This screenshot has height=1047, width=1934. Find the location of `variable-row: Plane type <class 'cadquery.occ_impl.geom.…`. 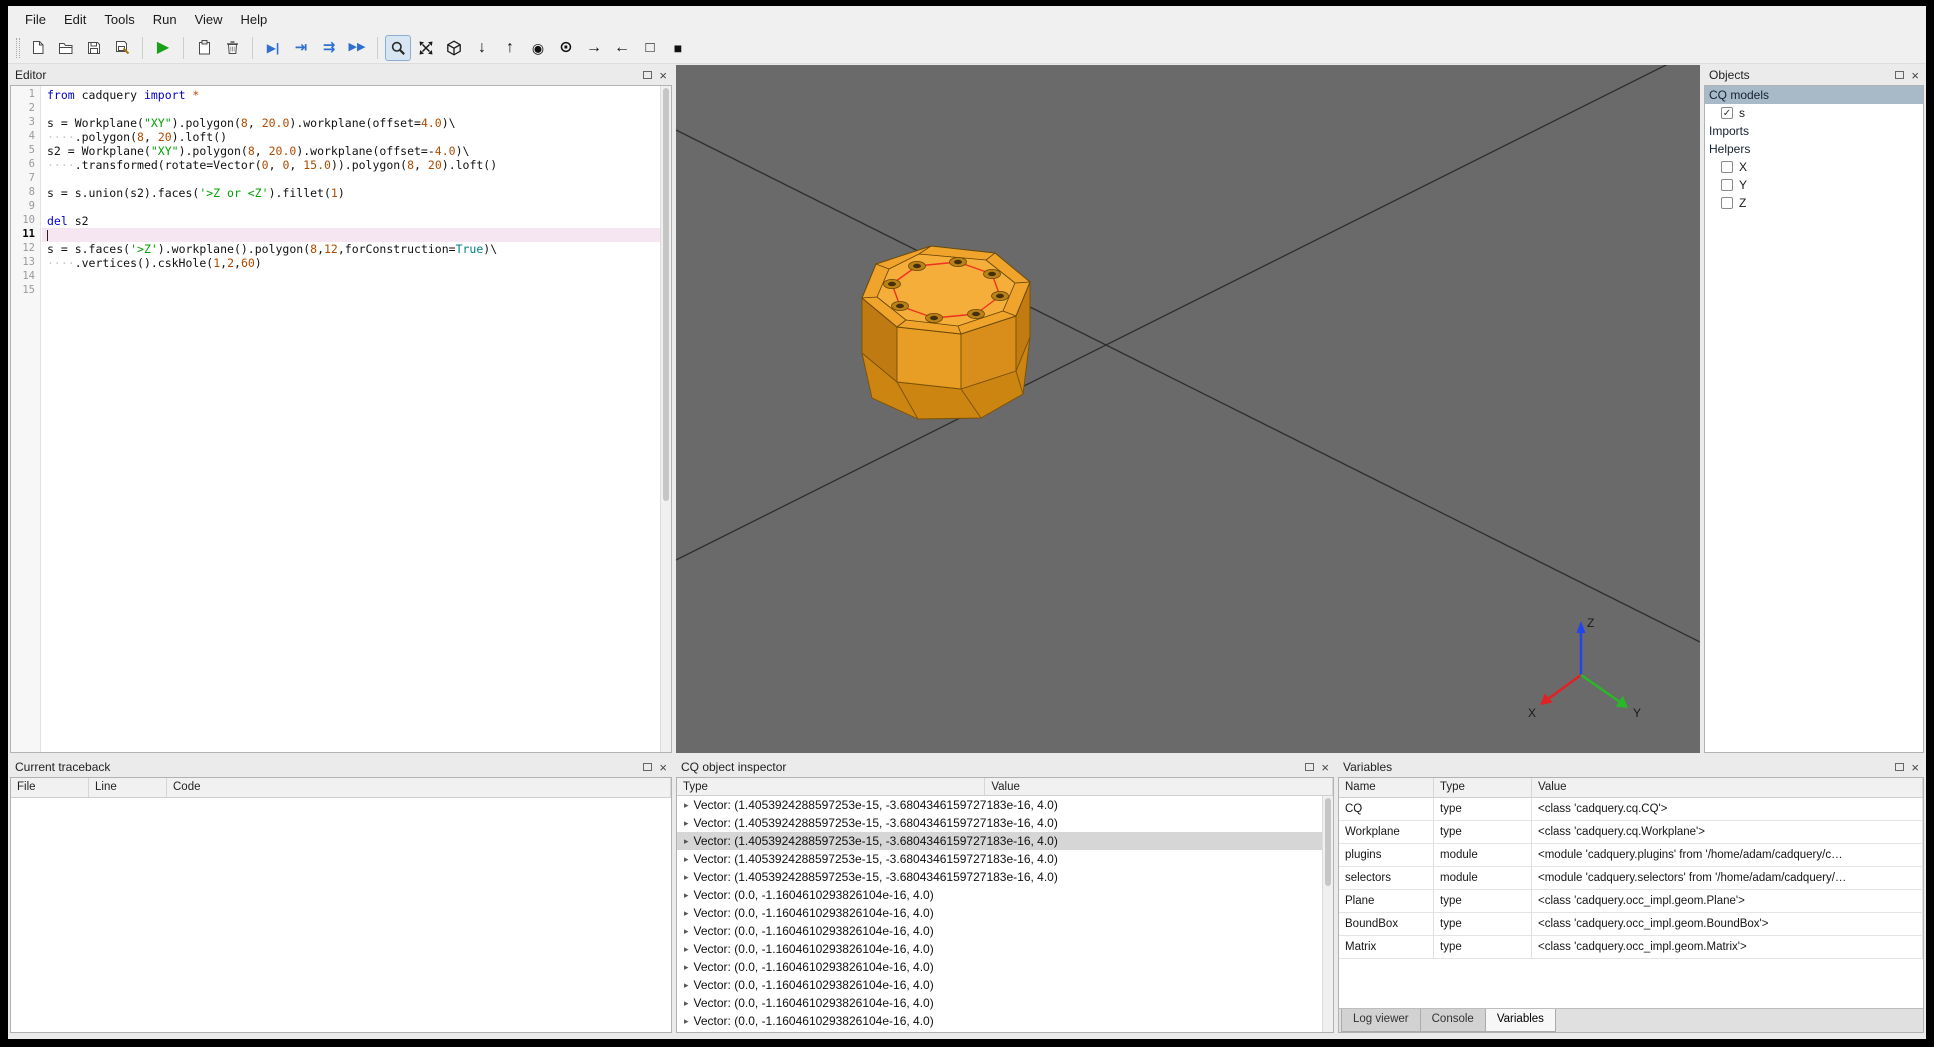

variable-row: Plane type <class 'cadquery.occ_impl.geom.… is located at coordinates (1631, 901).